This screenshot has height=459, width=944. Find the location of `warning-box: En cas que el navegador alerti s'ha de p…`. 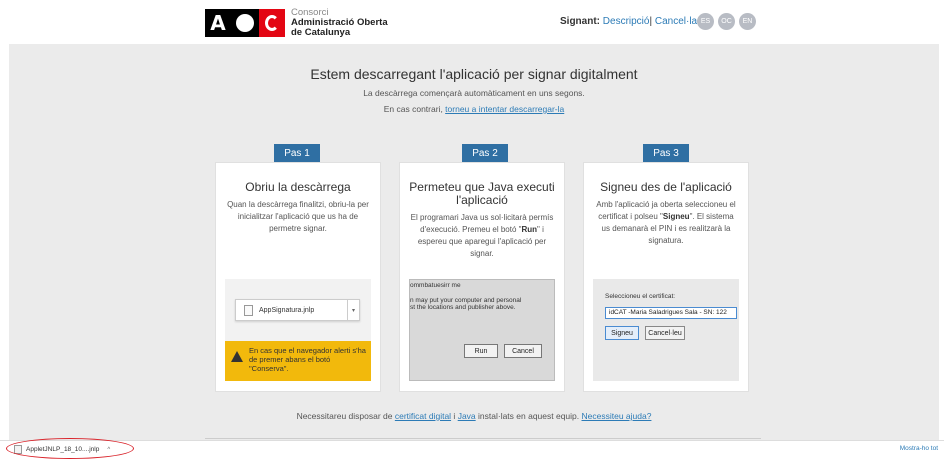

warning-box: En cas que el navegador alerti s'ha de p… is located at coordinates (298, 361).